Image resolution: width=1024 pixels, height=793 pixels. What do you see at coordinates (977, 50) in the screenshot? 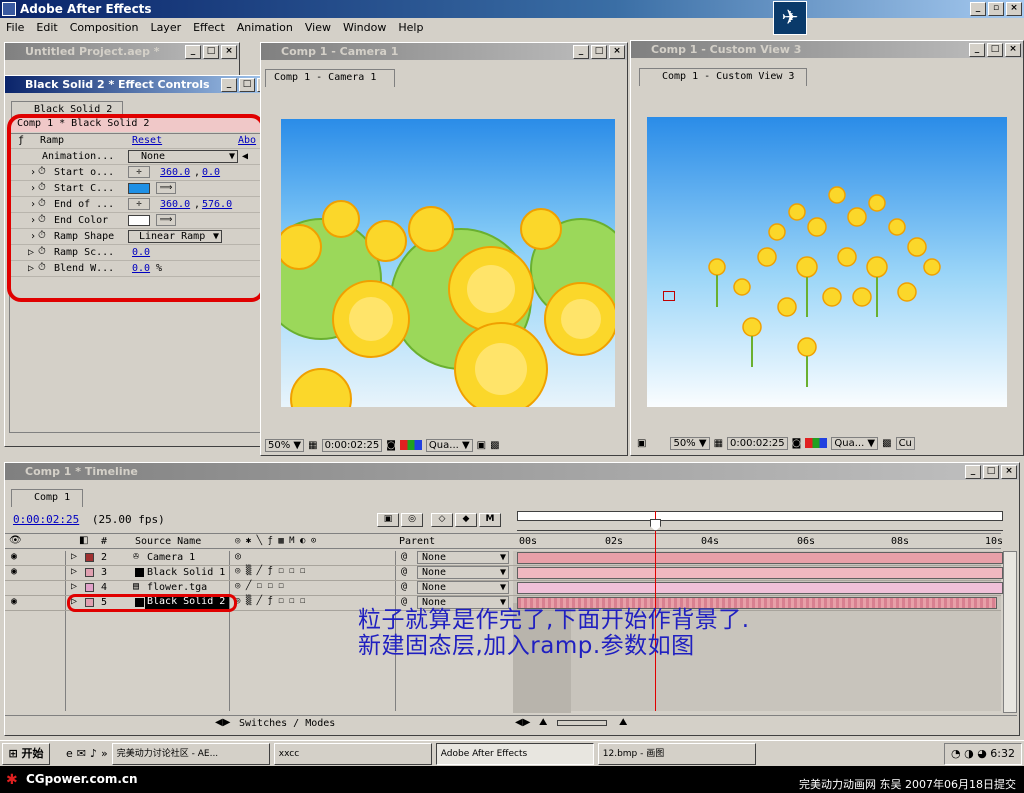
I see `cv-min: _` at bounding box center [977, 50].